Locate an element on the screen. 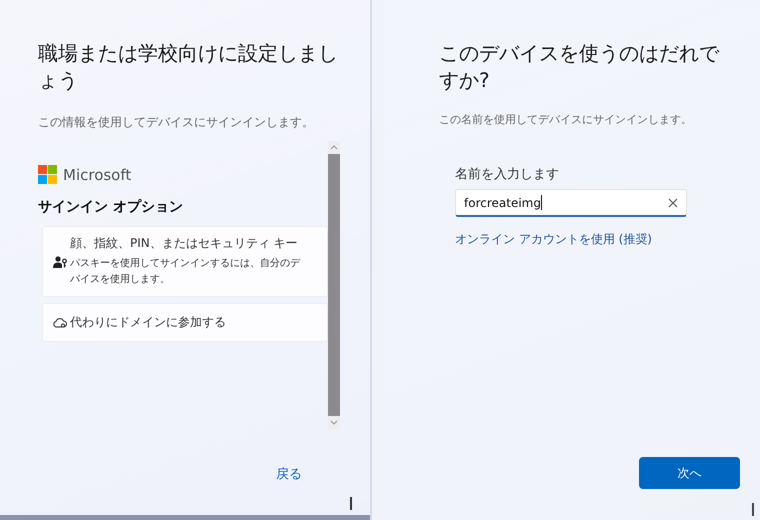 The image size is (760, 520). option-description: パスキーを使用してサインインするには、自分のデバイスを使用します。 is located at coordinates (185, 272).